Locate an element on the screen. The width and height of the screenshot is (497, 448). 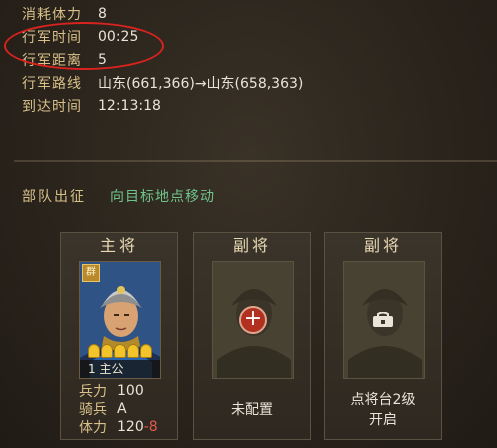
section-title: 部队出征 is located at coordinates (54, 197).